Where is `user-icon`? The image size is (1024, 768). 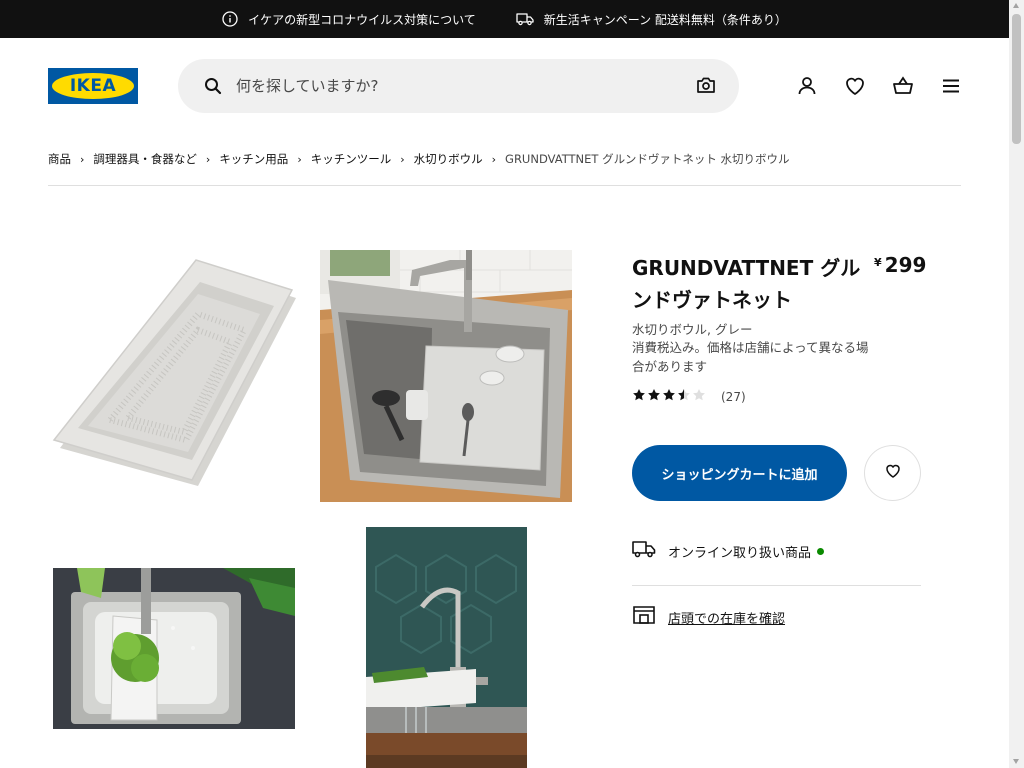
user-icon is located at coordinates (807, 86).